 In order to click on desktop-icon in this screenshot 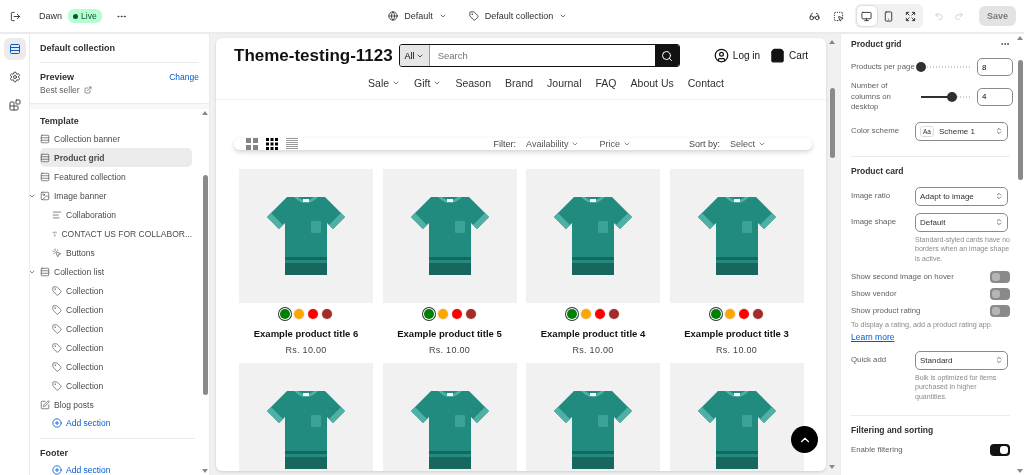, I will do `click(866, 16)`.